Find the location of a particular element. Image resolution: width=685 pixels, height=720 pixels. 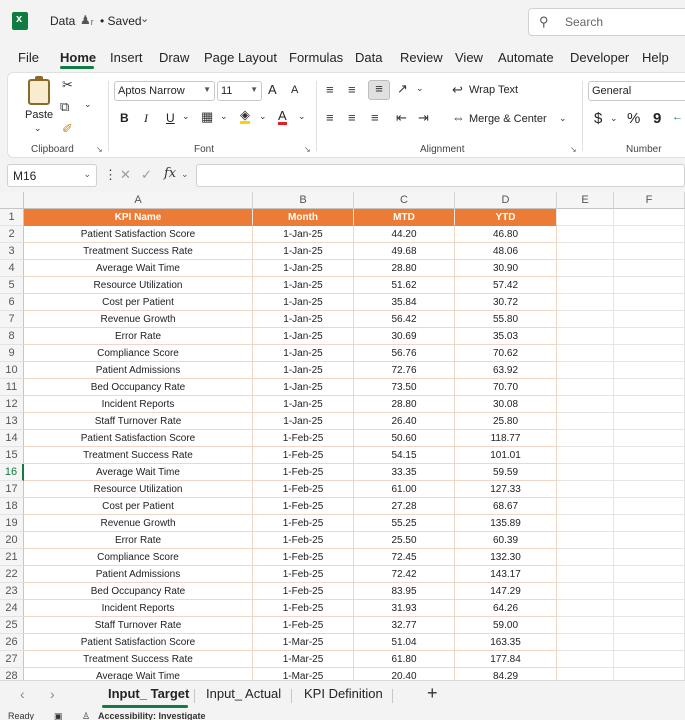

borders-icon: ▦ is located at coordinates (207, 117).